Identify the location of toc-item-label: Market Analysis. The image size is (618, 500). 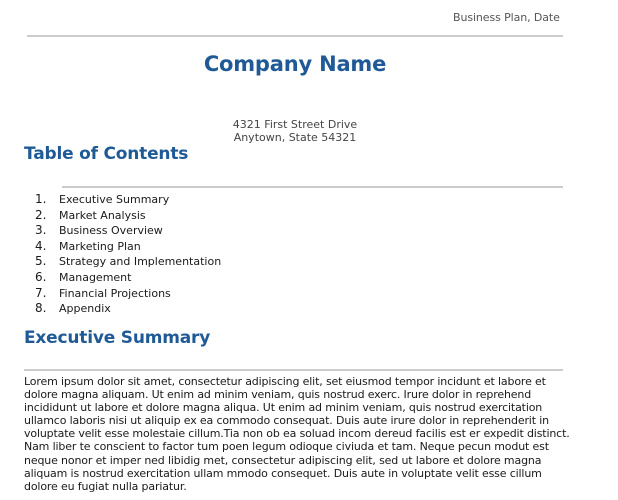
(102, 216).